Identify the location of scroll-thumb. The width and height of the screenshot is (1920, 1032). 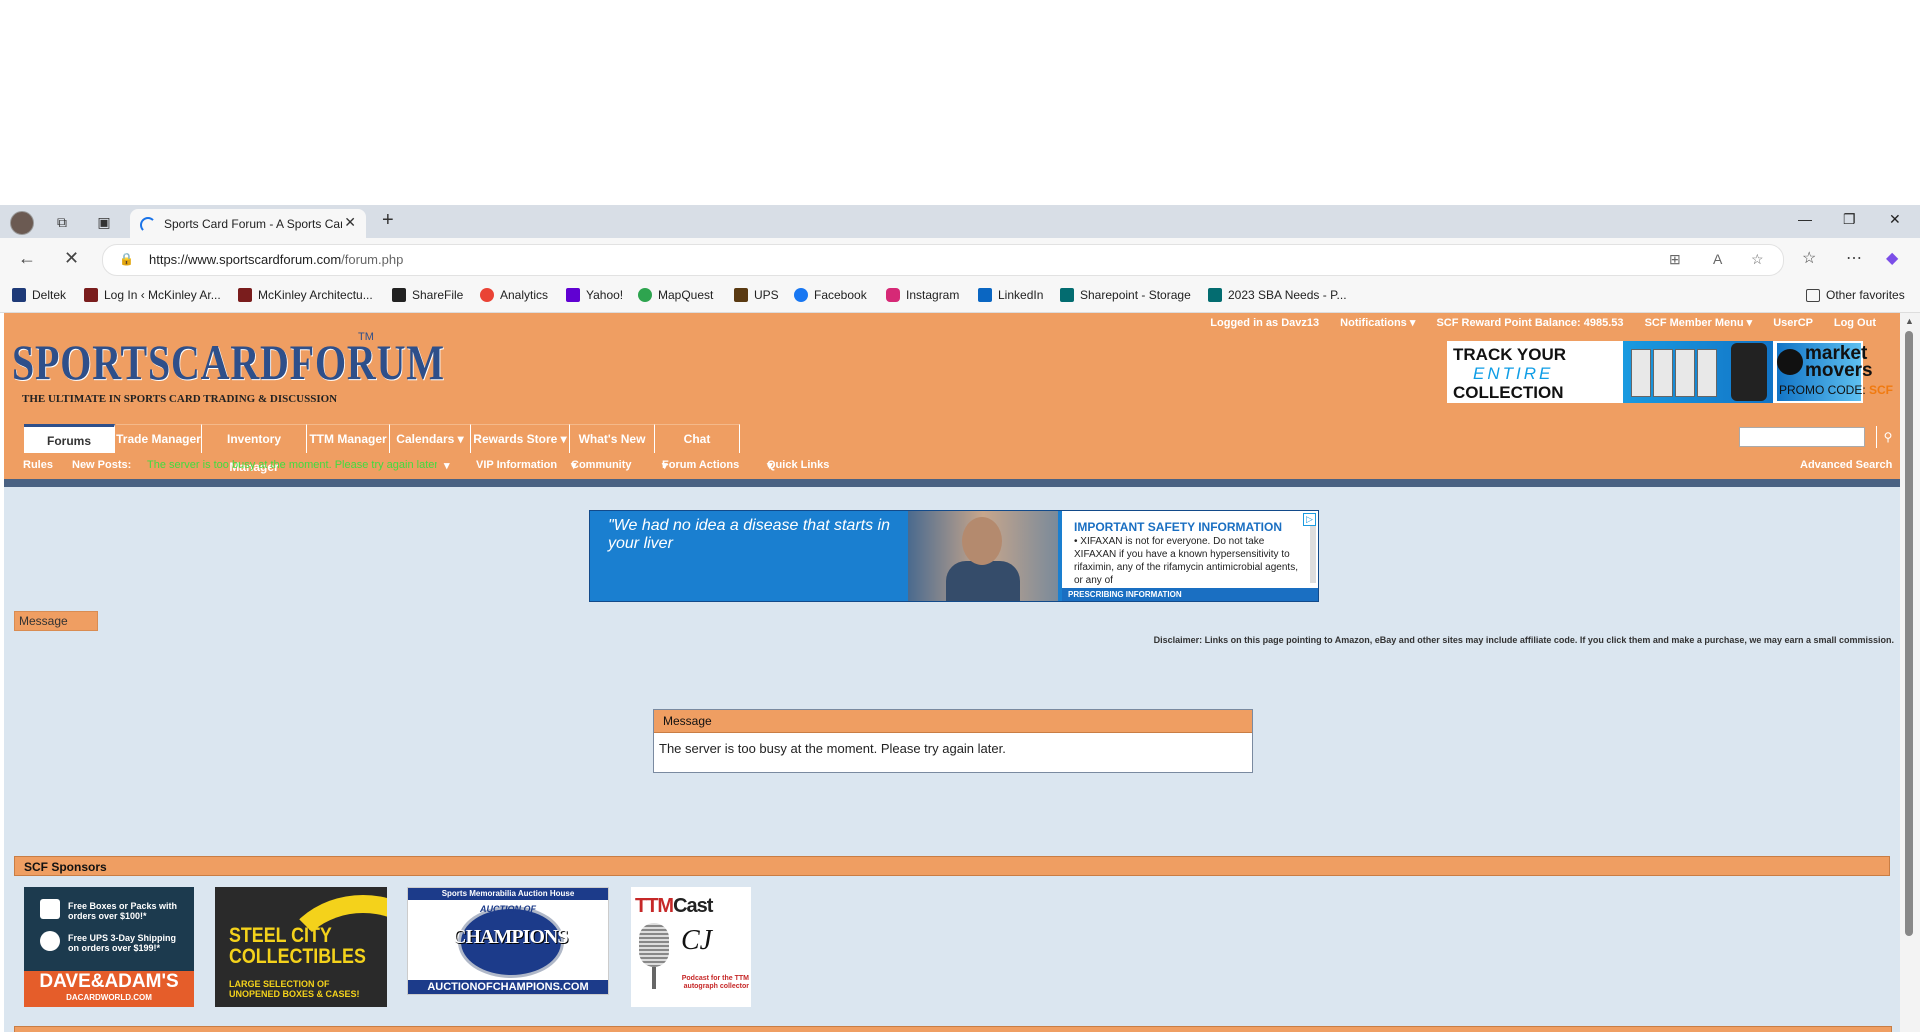
(1909, 633).